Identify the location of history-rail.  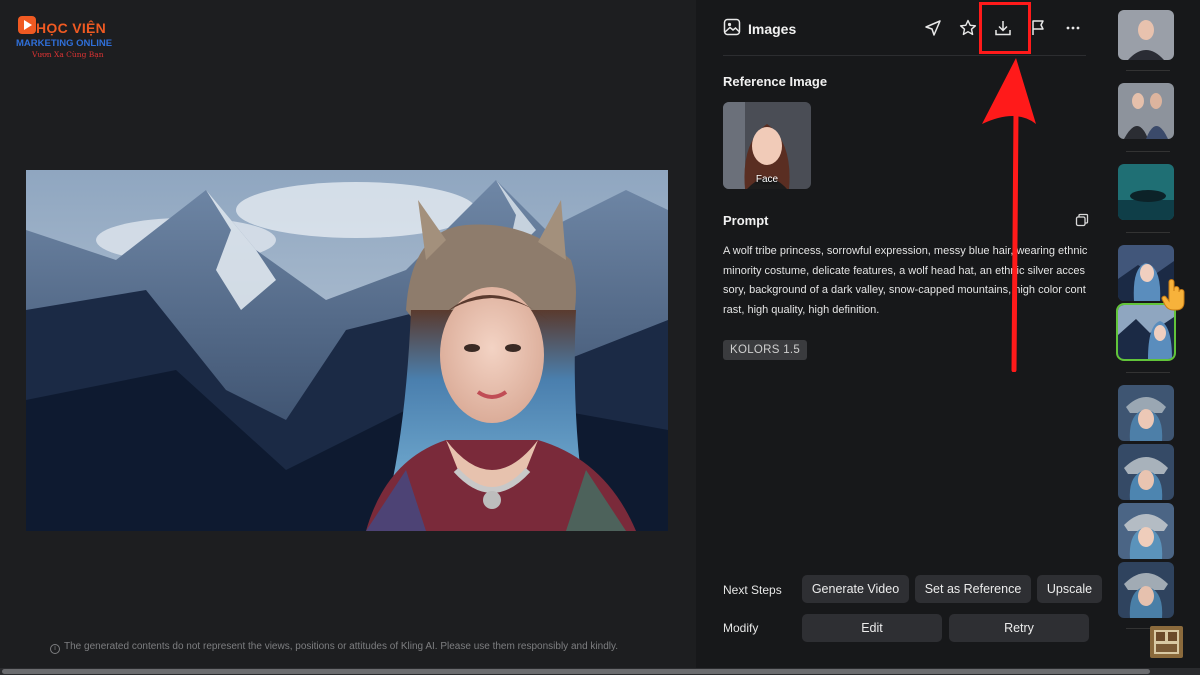
(1152, 334).